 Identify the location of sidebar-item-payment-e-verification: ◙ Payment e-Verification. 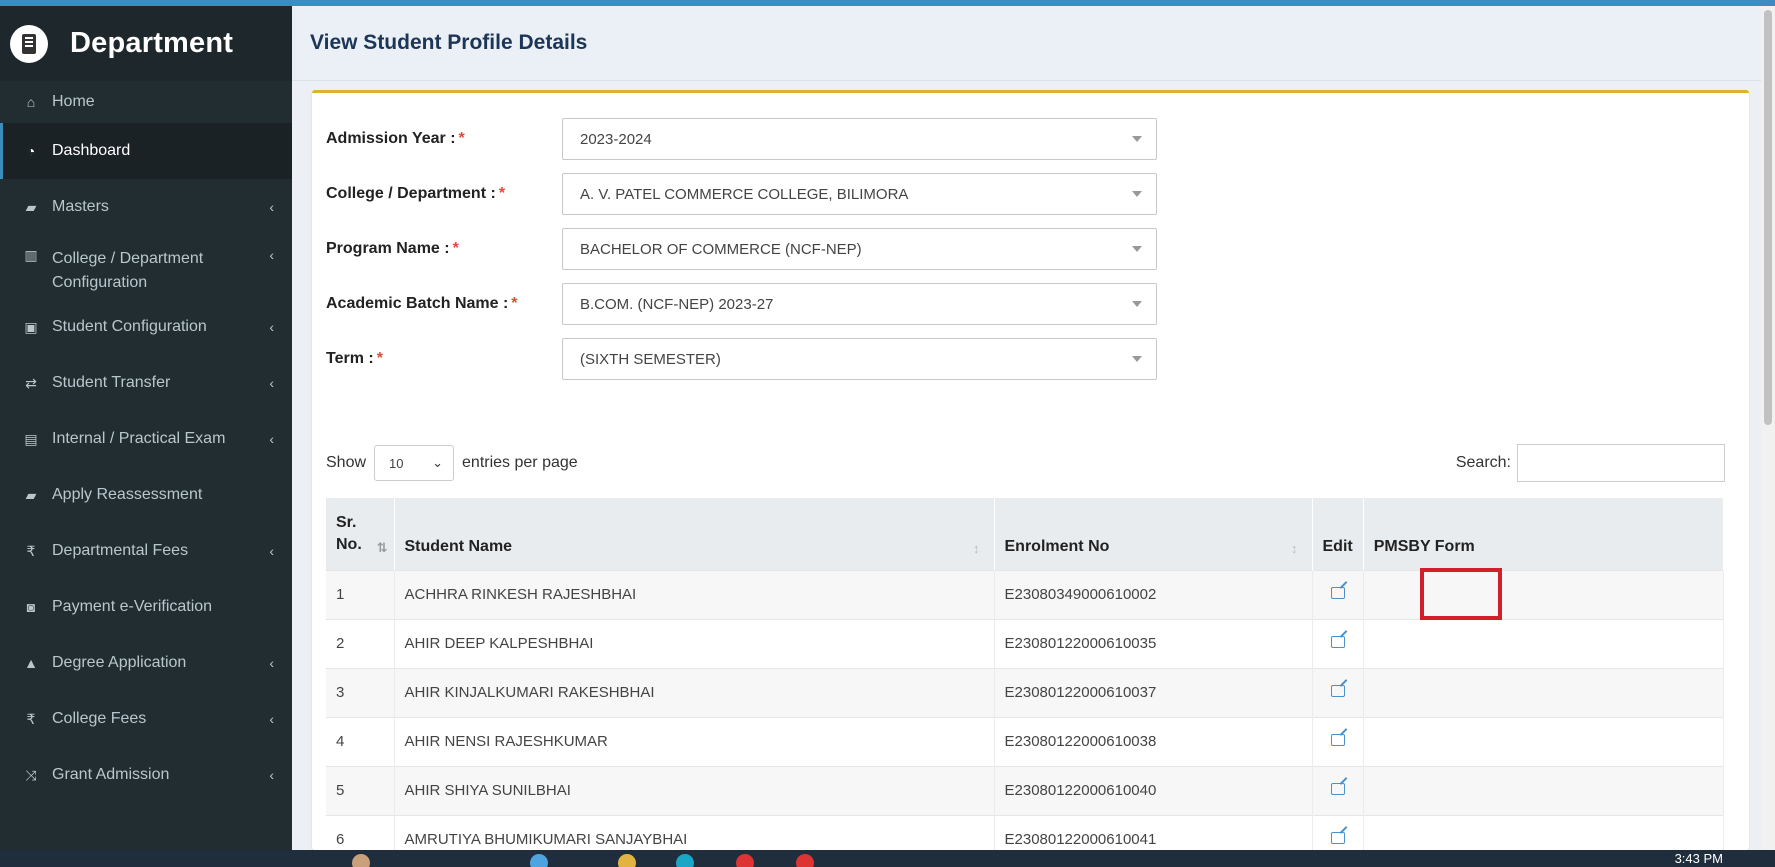
(146, 607).